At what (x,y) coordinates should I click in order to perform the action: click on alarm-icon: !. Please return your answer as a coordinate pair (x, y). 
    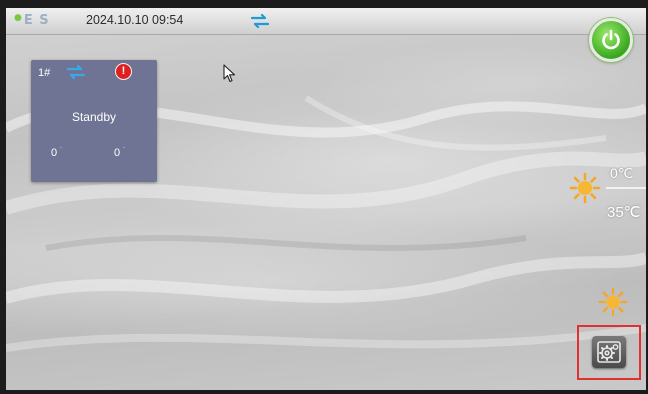
    Looking at the image, I should click on (123, 71).